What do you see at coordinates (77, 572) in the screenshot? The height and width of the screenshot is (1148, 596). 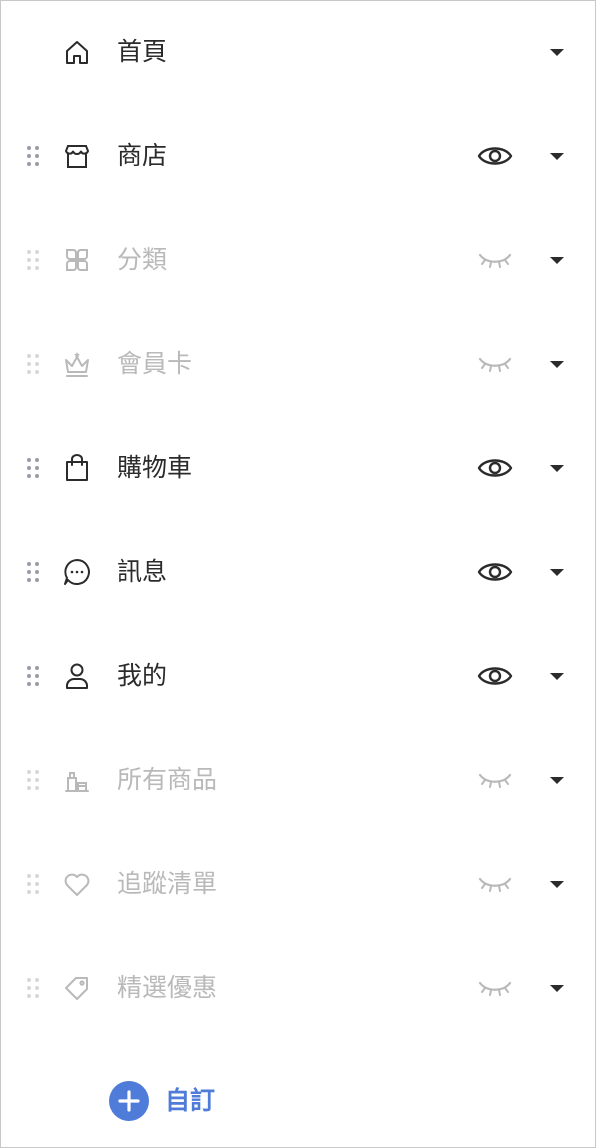 I see `chat-bubble-icon` at bounding box center [77, 572].